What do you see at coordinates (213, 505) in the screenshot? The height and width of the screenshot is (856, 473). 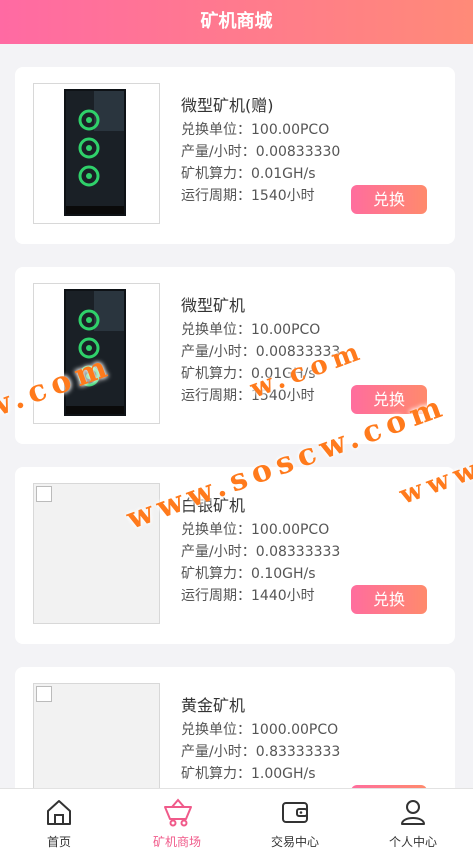 I see `product-name: 白银矿机` at bounding box center [213, 505].